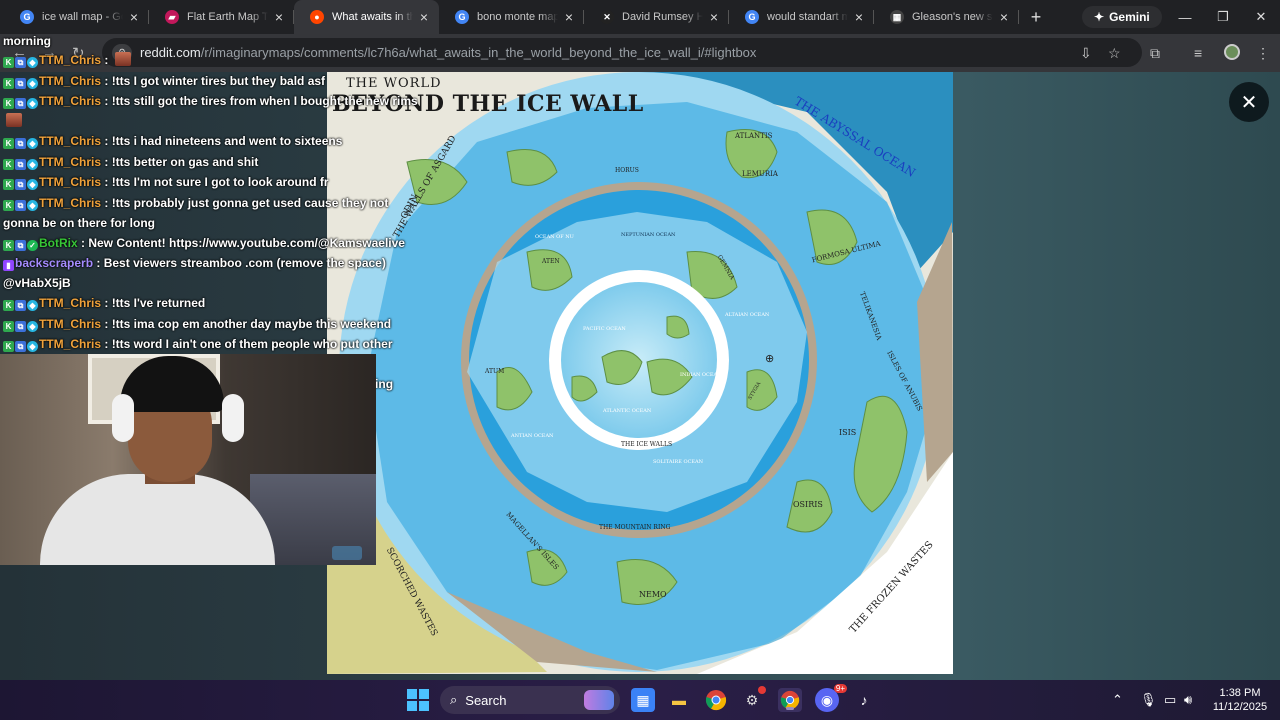 This screenshot has height=720, width=1280. Describe the element at coordinates (554, 237) in the screenshot. I see `label-ocean-of-nu: OCEAN OF NU` at that location.